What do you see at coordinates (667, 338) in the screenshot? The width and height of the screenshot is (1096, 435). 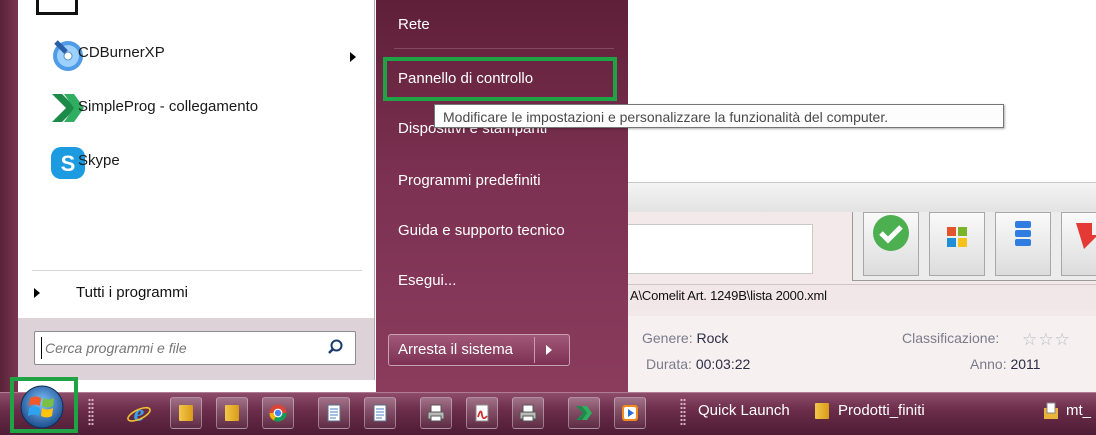 I see `genre-label: Genere:` at bounding box center [667, 338].